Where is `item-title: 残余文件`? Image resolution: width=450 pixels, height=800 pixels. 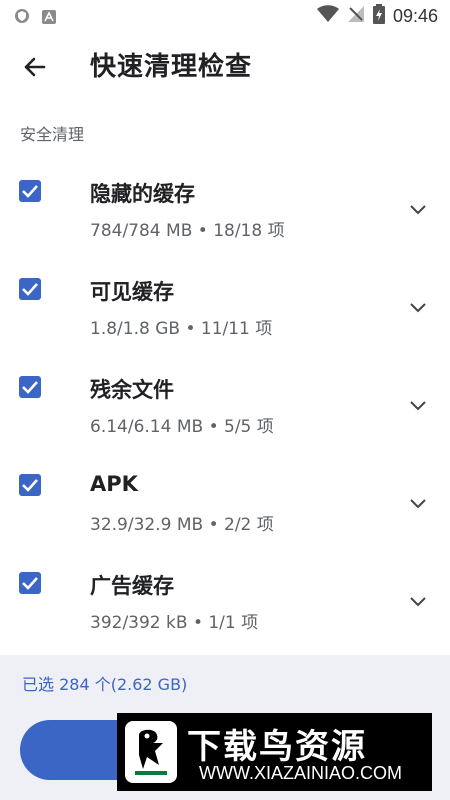 item-title: 残余文件 is located at coordinates (132, 390).